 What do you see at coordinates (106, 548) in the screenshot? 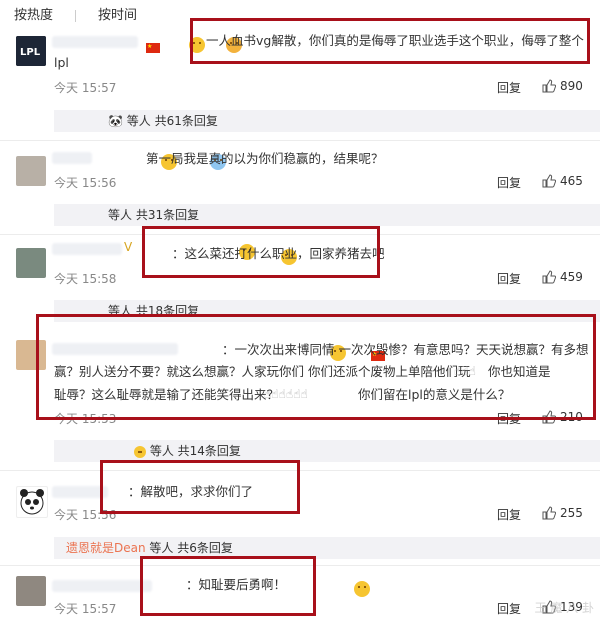
I see `reply-author-link: 遗恩就是Dean` at bounding box center [106, 548].